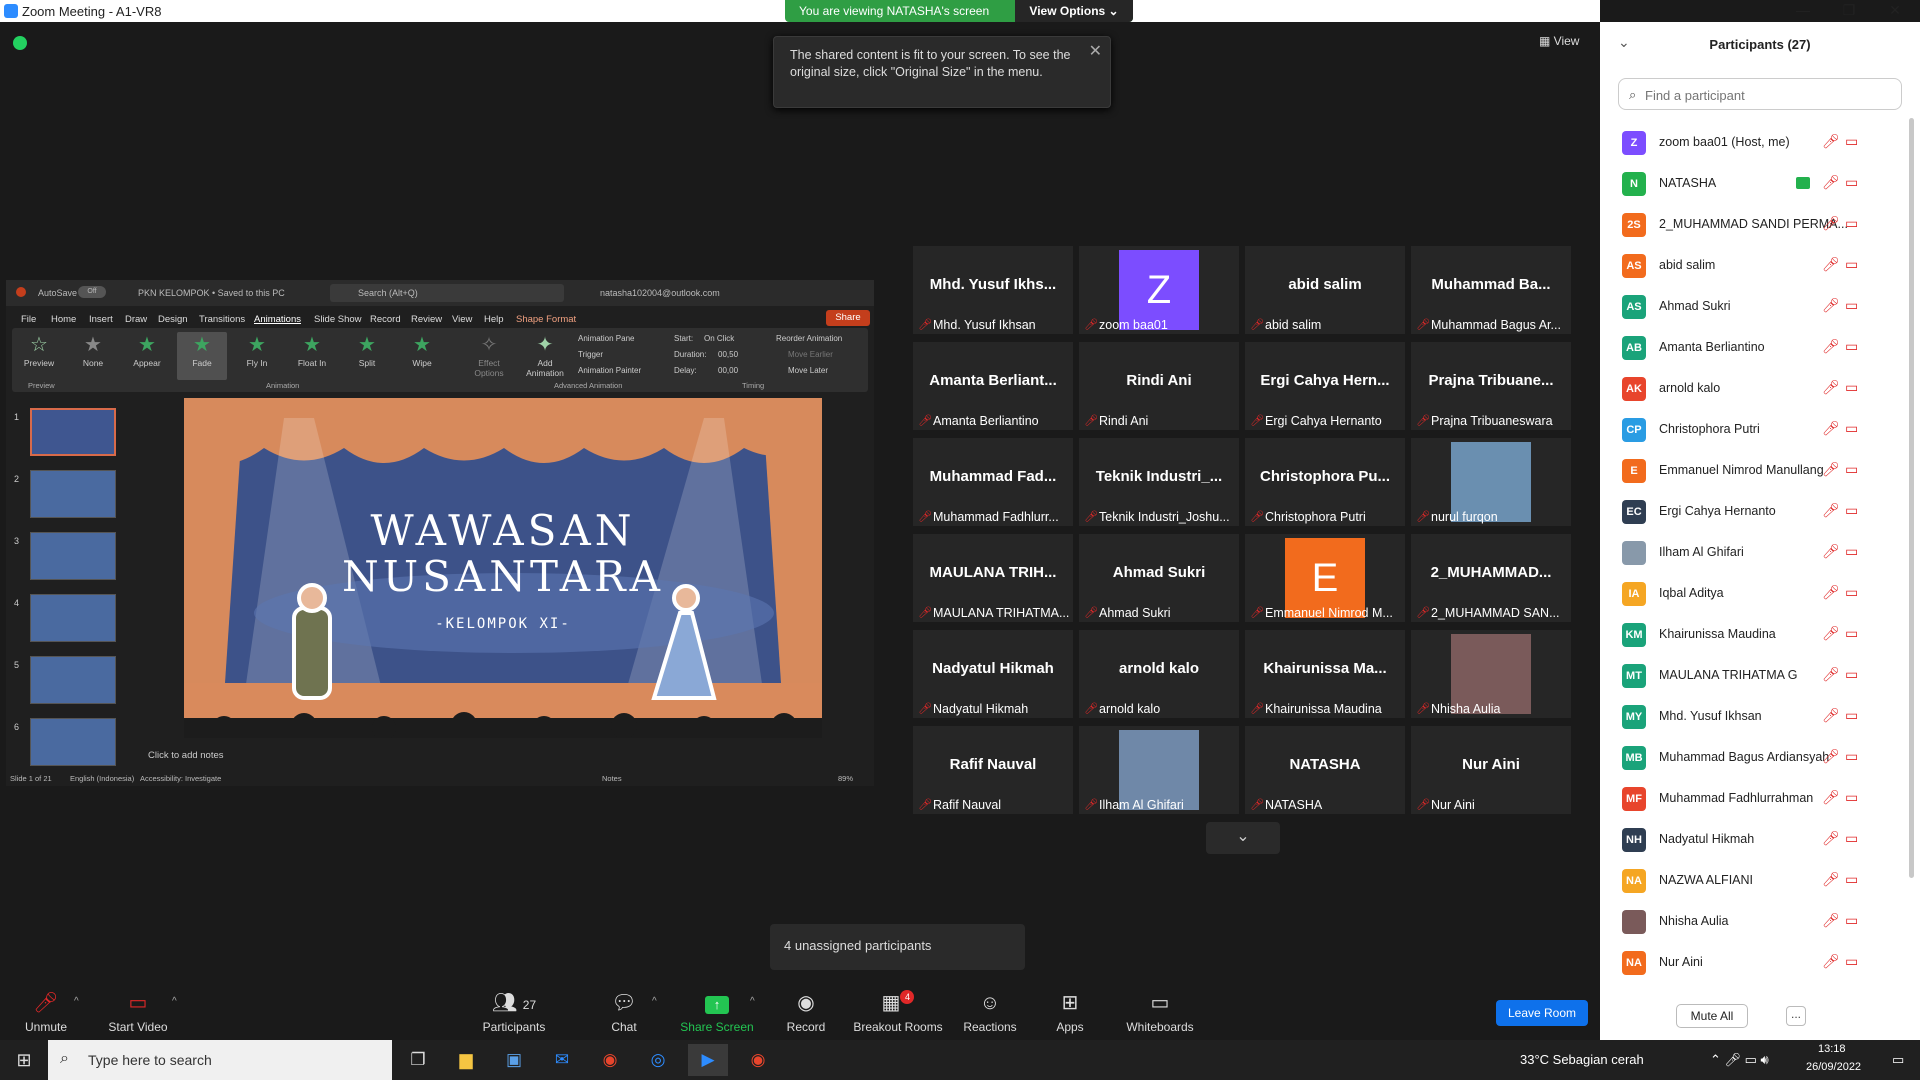  I want to click on participant-row: AB Amanta Berliantino 🎤︎ ▭, so click(1760, 347).